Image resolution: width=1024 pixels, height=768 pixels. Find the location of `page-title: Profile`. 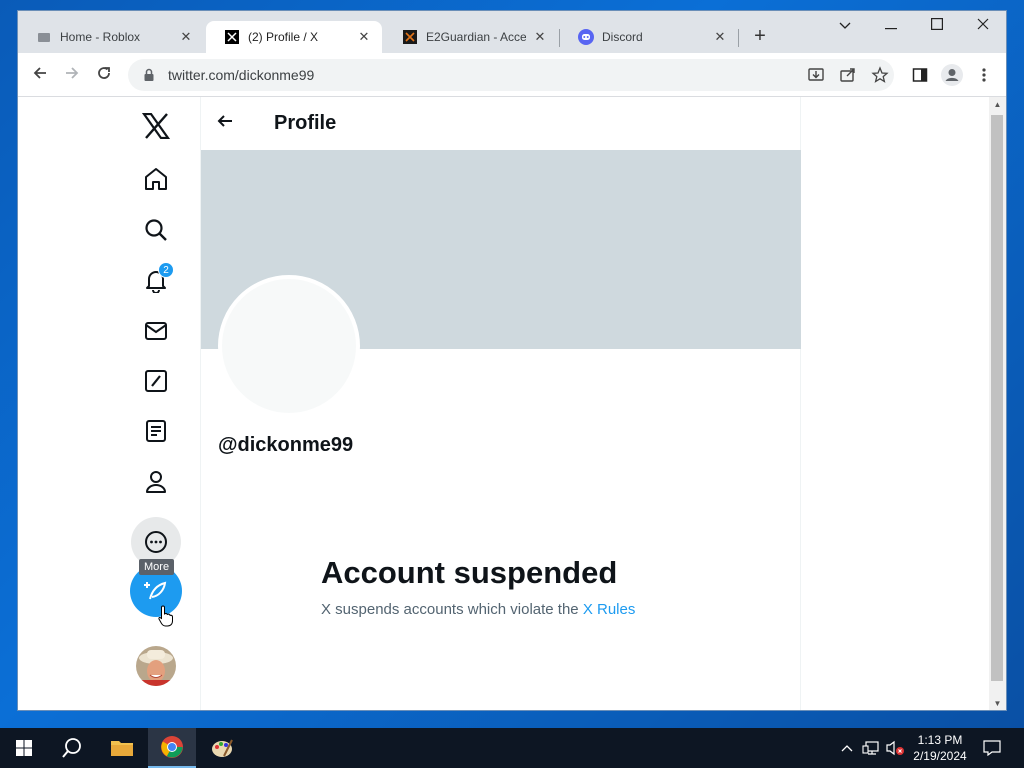

page-title: Profile is located at coordinates (305, 123).